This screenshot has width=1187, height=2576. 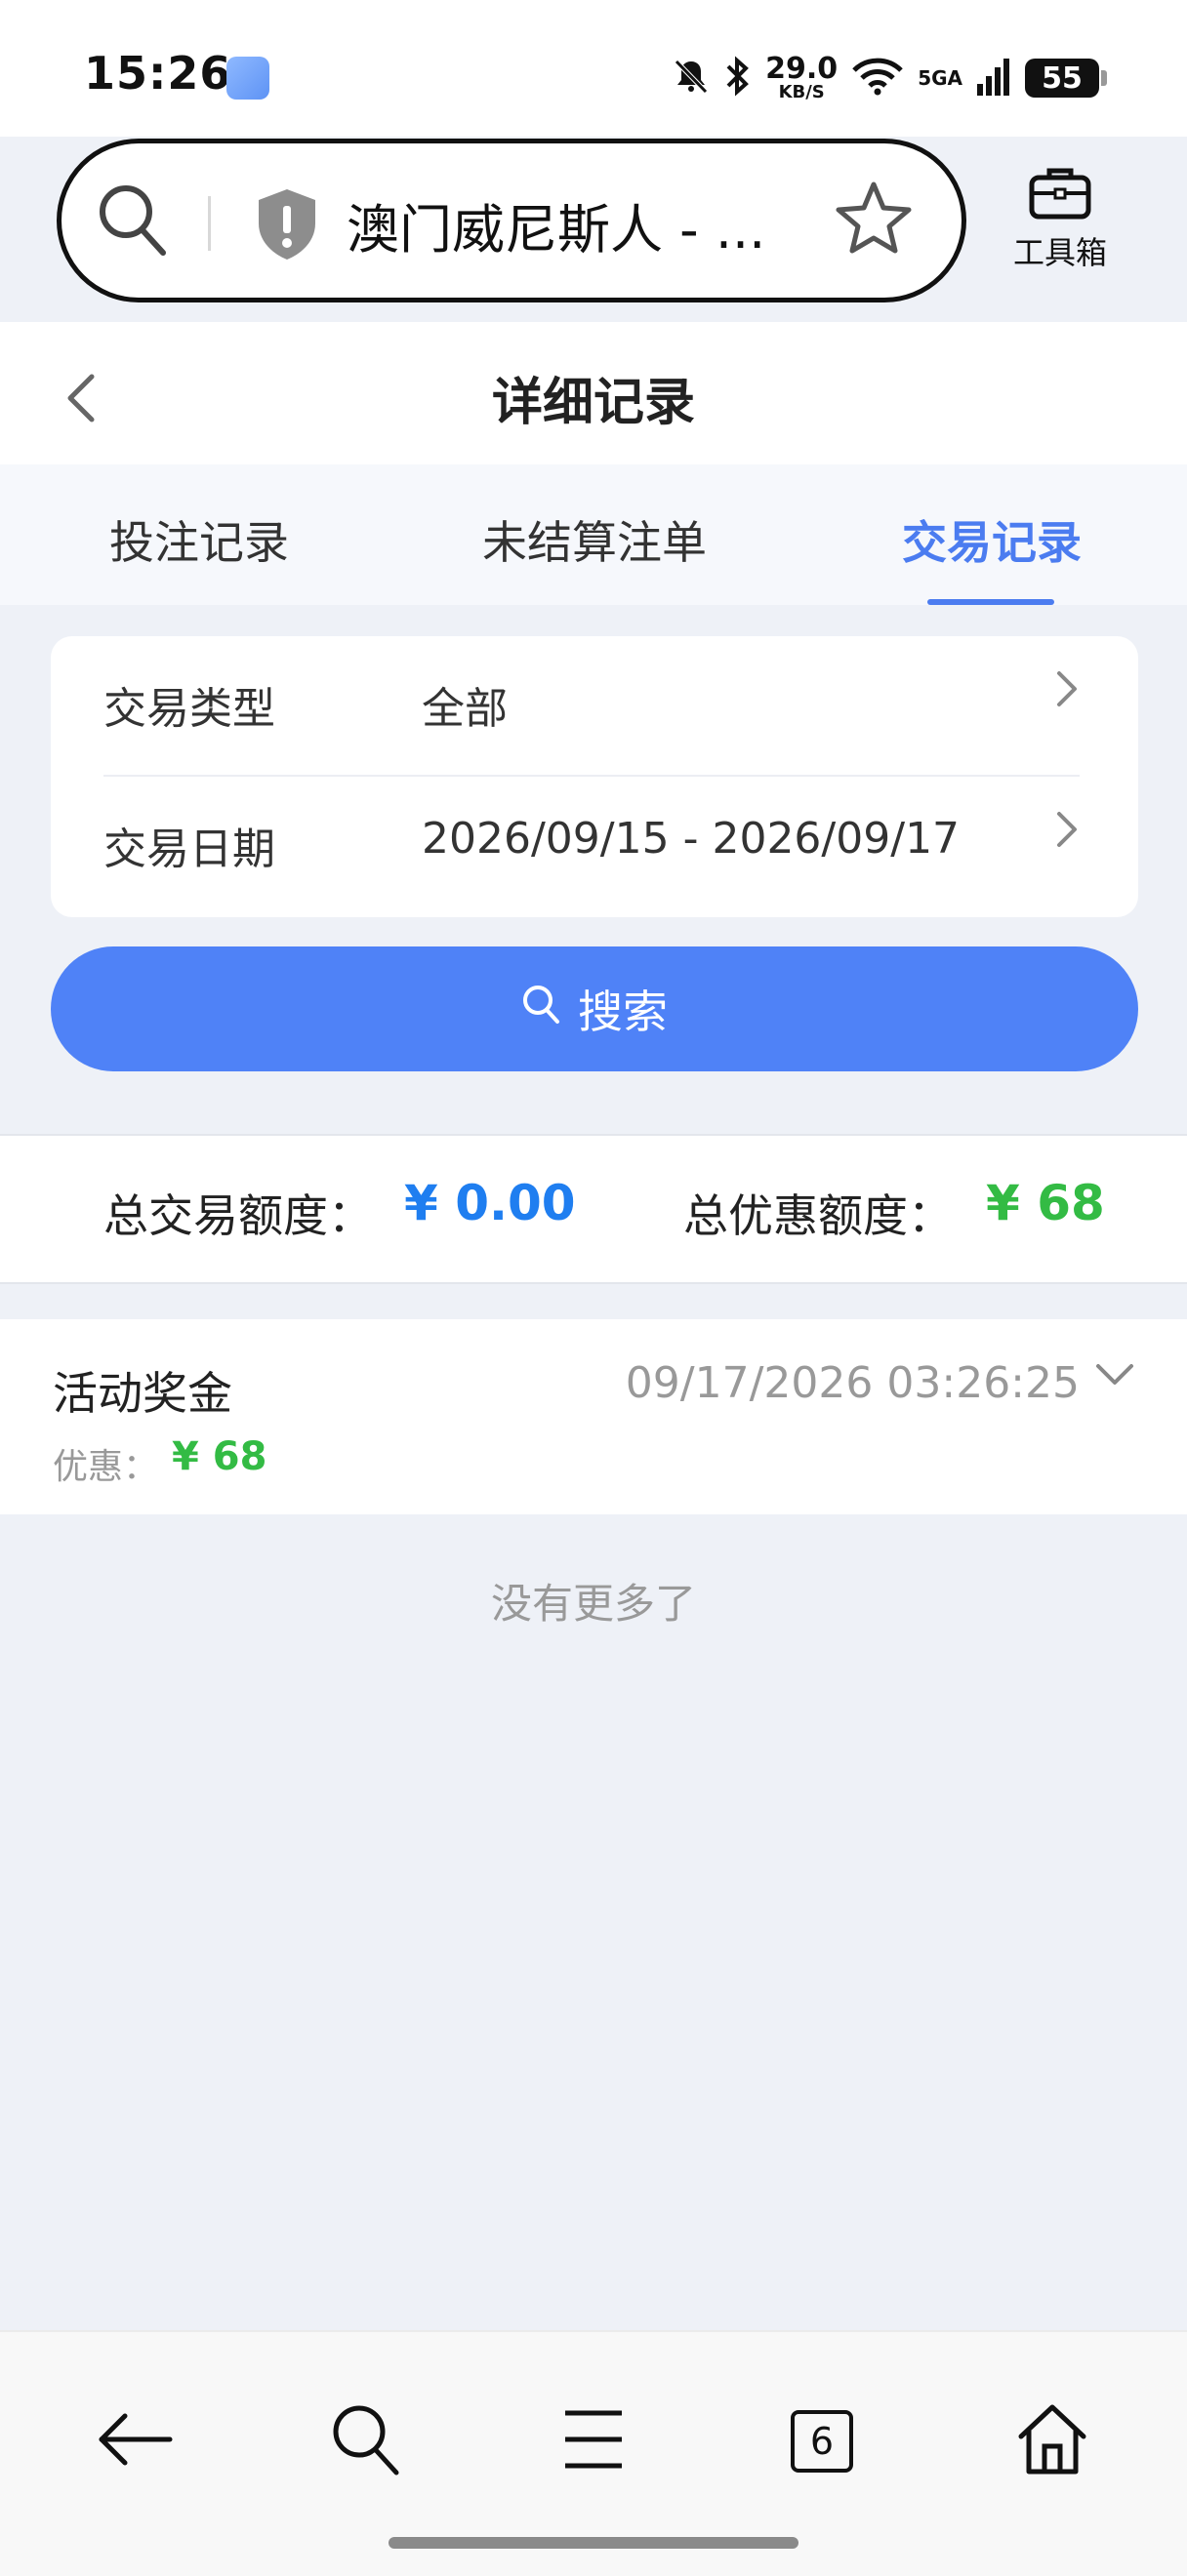 What do you see at coordinates (691, 839) in the screenshot?
I see `transaction-date-value: 2026/09/15 - 2026/09/17` at bounding box center [691, 839].